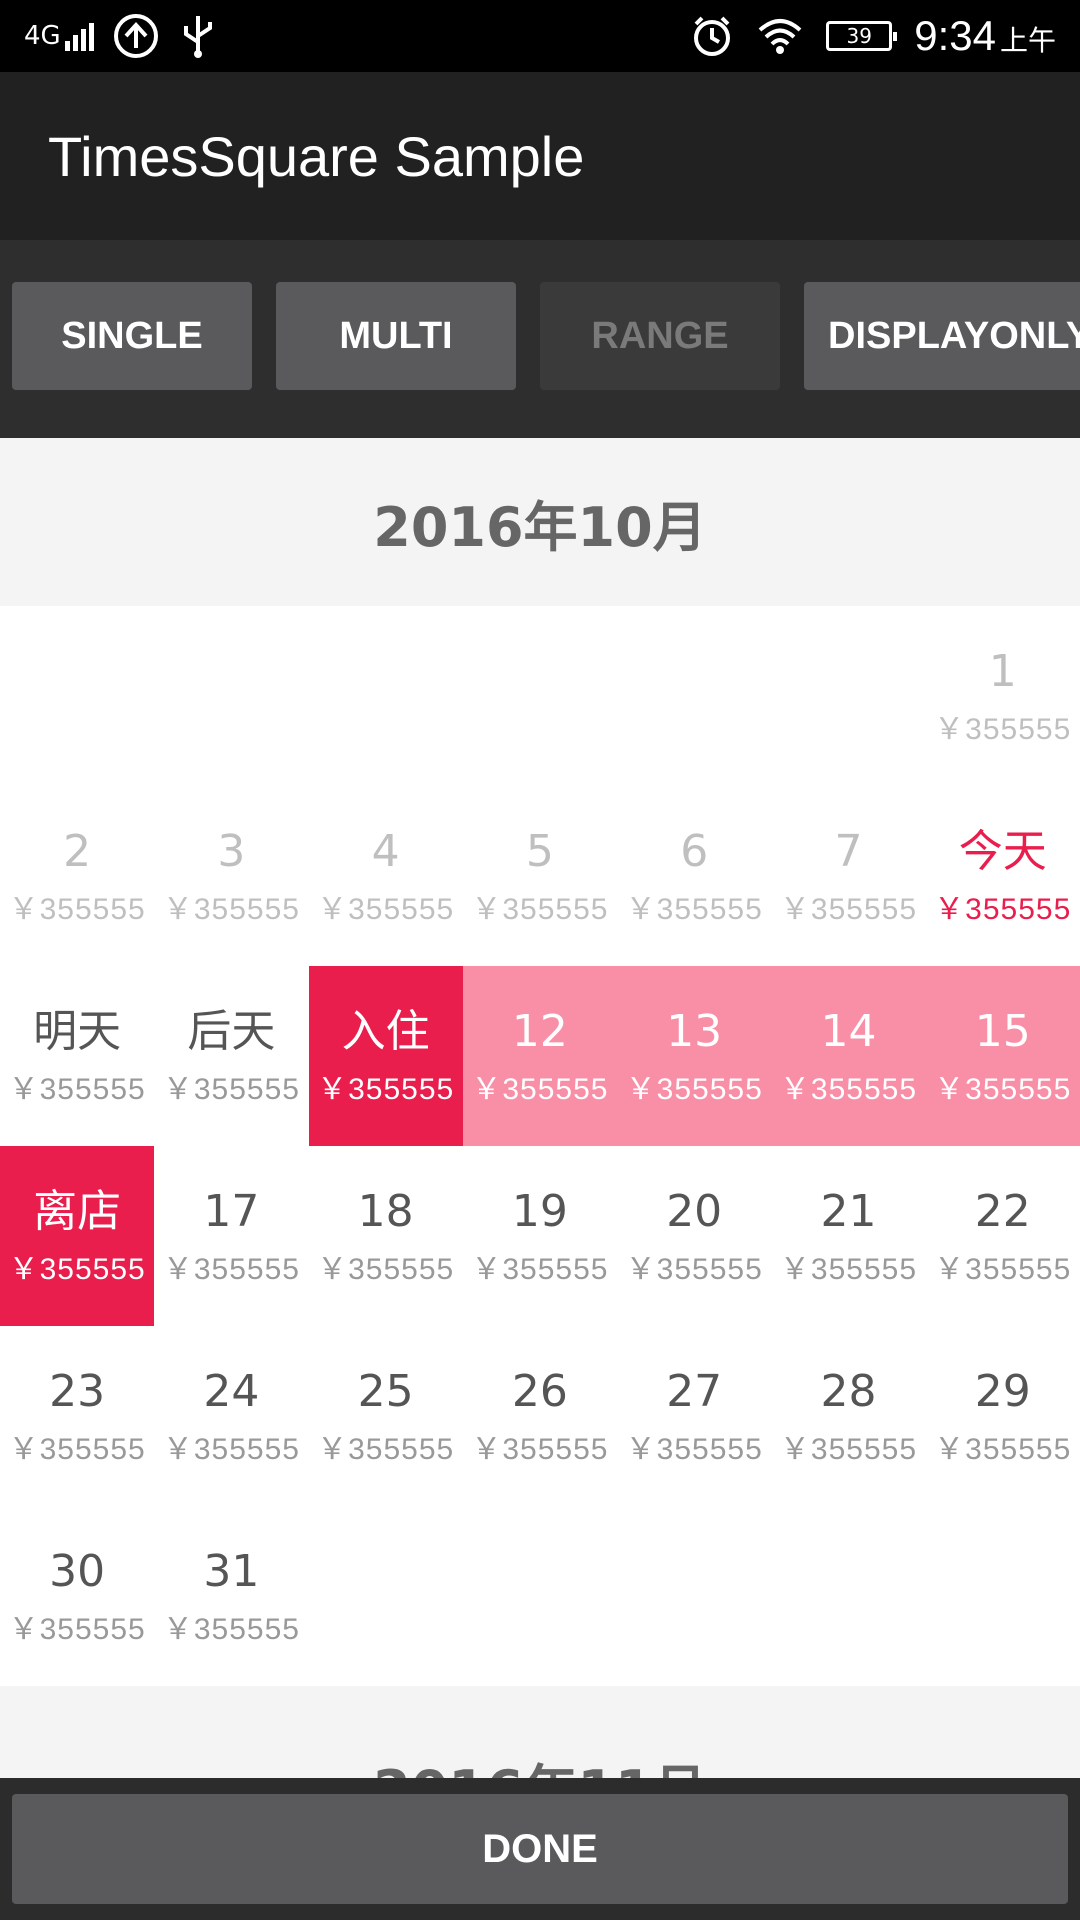  I want to click on day-cell: 7 ￥355555, so click(848, 876).